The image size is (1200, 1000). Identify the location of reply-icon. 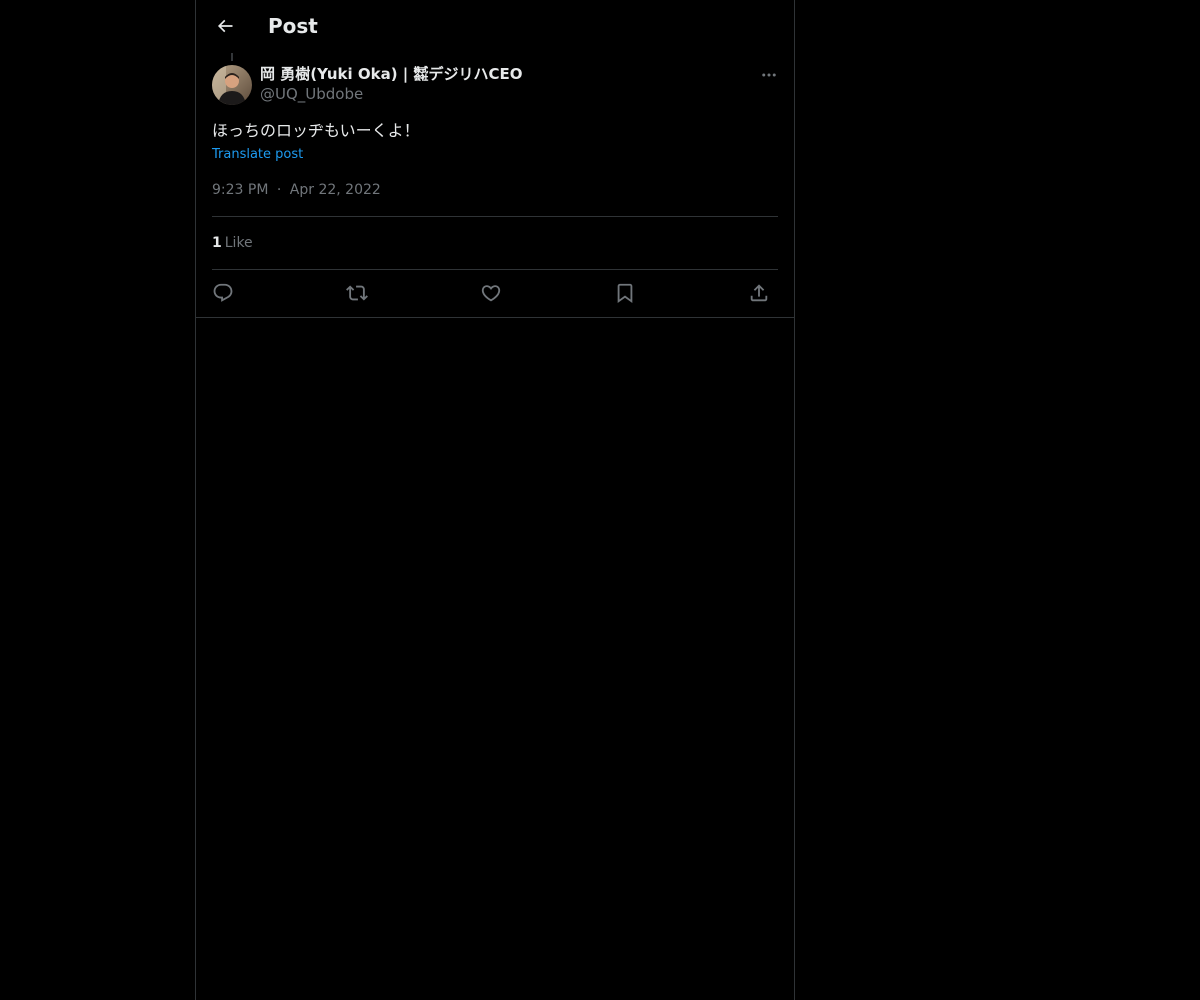
(223, 293).